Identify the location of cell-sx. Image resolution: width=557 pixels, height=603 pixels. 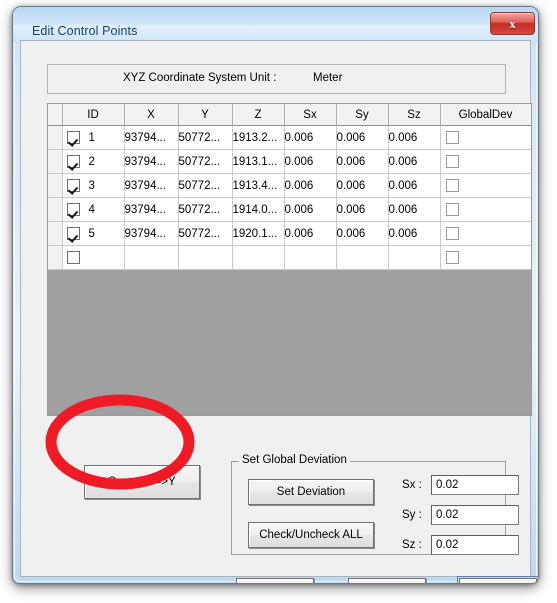
(310, 257).